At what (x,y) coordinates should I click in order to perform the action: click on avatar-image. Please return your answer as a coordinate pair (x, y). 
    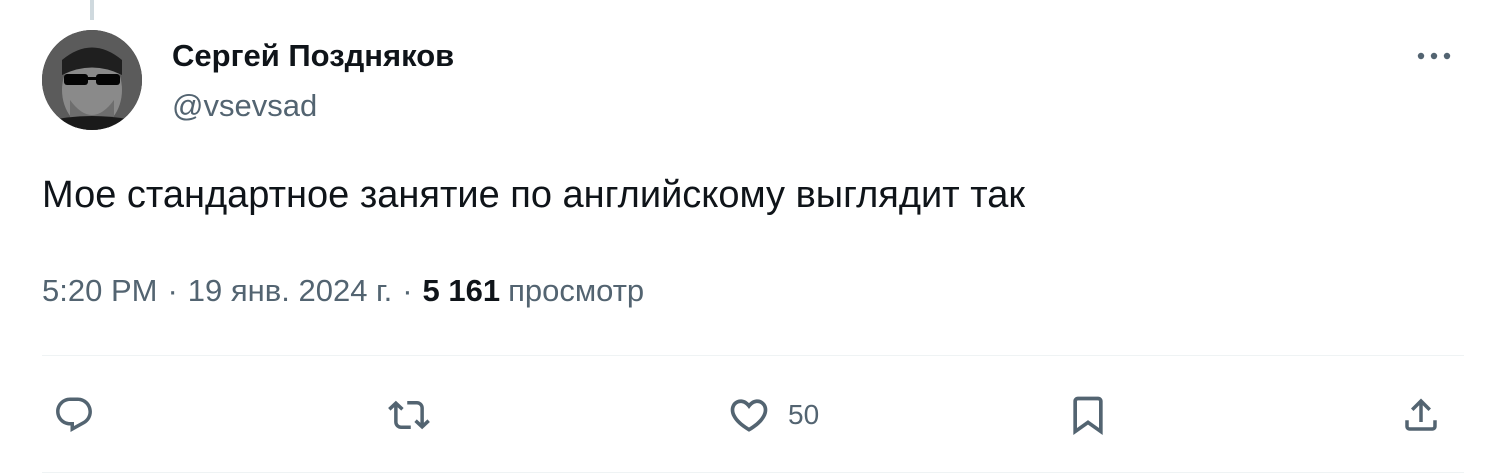
    Looking at the image, I should click on (92, 80).